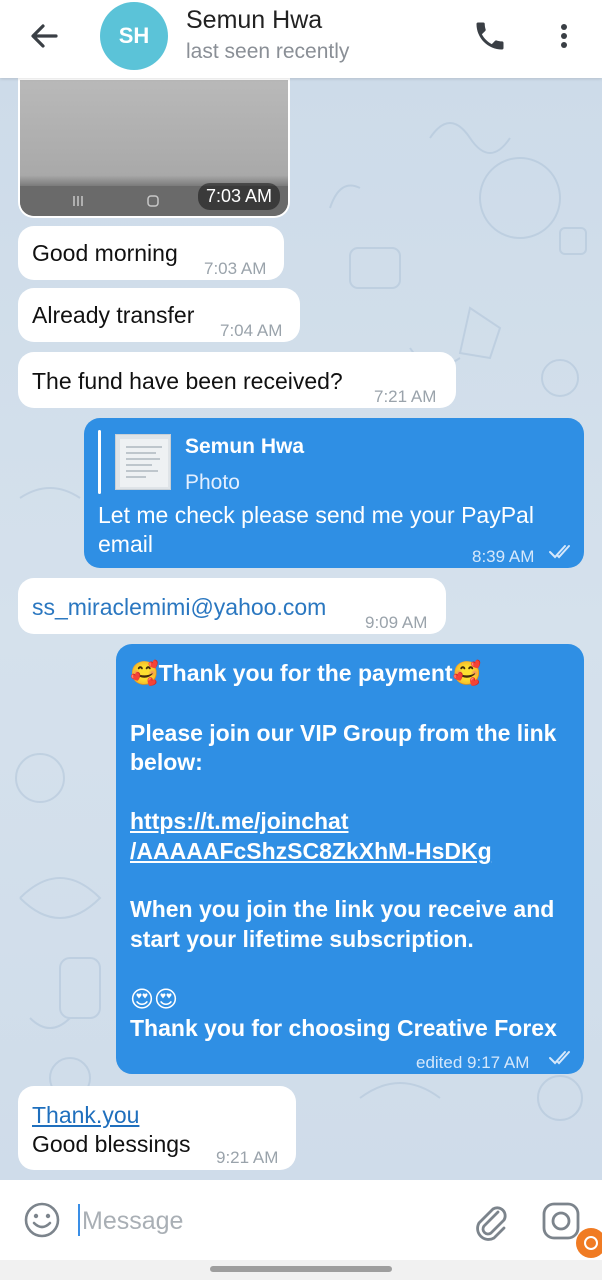 This screenshot has width=602, height=1280. I want to click on home-indicator, so click(301, 1269).